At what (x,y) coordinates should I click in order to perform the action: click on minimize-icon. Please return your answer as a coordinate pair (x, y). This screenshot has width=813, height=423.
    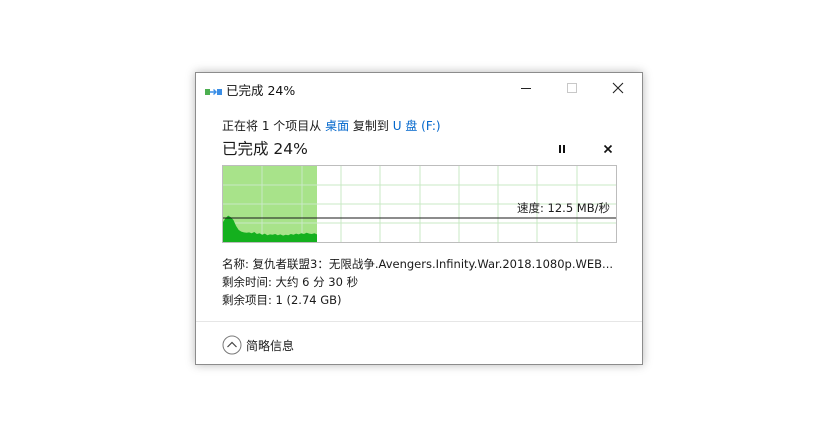
    Looking at the image, I should click on (526, 88).